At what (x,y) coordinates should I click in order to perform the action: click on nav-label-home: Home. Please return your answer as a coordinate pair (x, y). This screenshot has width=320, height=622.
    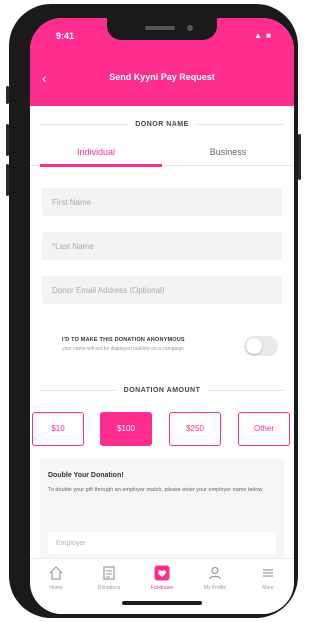
    Looking at the image, I should click on (56, 588).